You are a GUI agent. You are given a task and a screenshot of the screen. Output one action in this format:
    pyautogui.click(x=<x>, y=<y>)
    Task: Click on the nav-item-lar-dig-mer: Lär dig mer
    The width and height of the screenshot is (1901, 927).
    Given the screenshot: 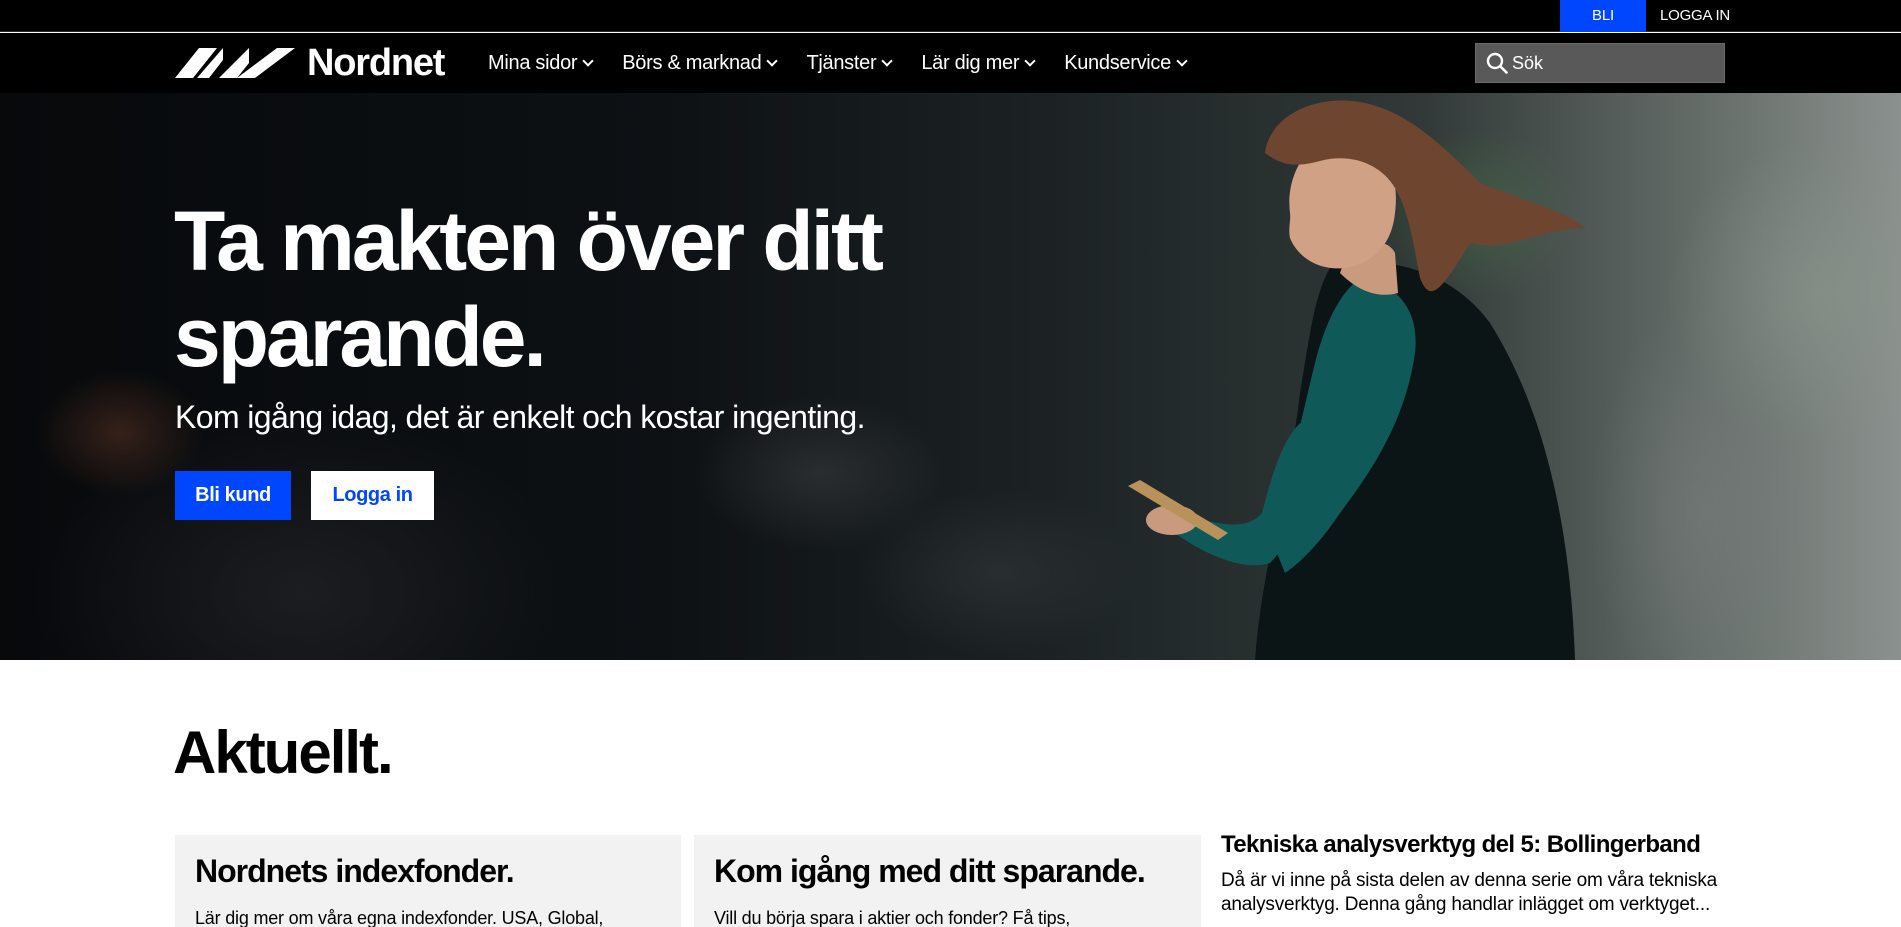 What is the action you would take?
    pyautogui.click(x=978, y=63)
    